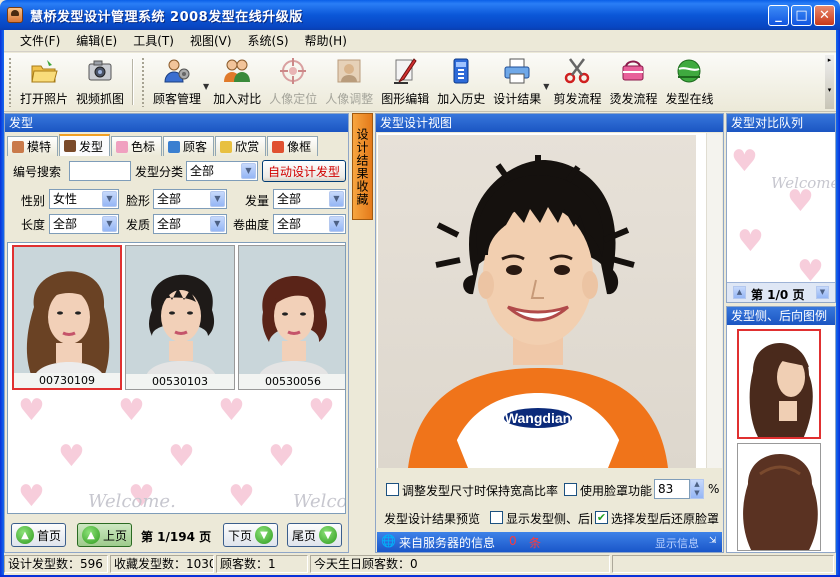 This screenshot has height=577, width=840. Describe the element at coordinates (326, 41) in the screenshot. I see `menu-help: 帮助(H)` at that location.